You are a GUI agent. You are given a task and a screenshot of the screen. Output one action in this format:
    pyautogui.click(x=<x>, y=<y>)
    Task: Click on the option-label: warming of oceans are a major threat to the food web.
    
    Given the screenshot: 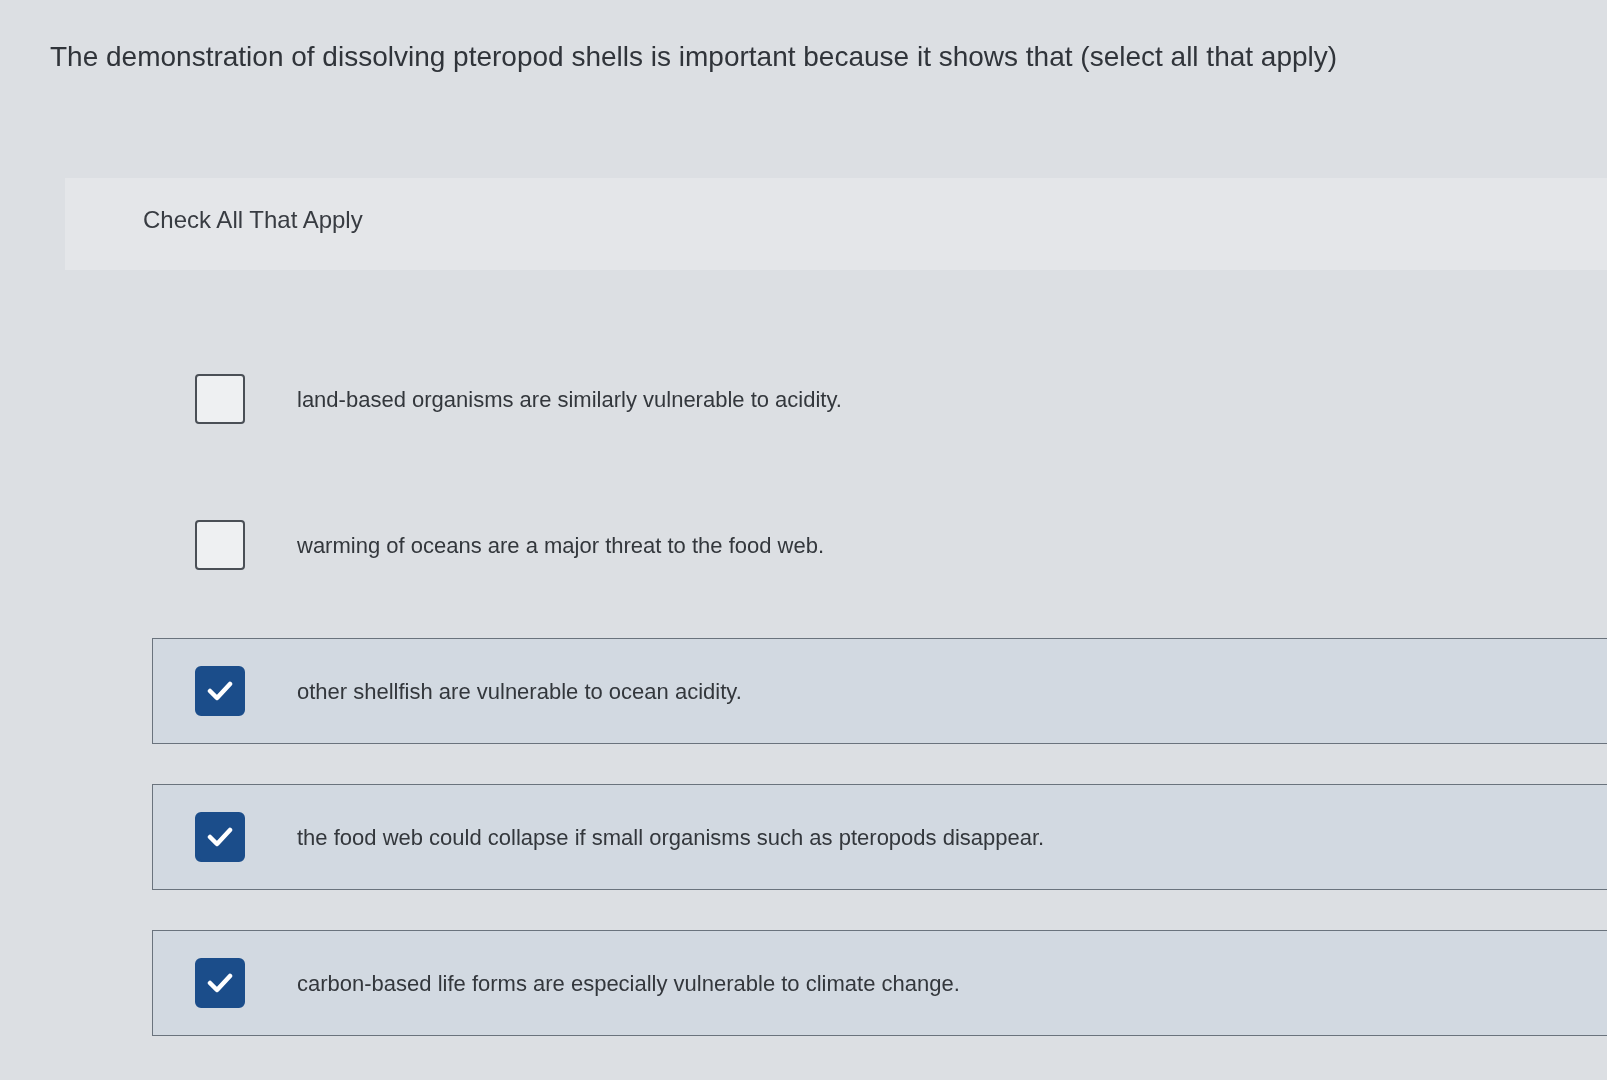 What is the action you would take?
    pyautogui.click(x=561, y=545)
    